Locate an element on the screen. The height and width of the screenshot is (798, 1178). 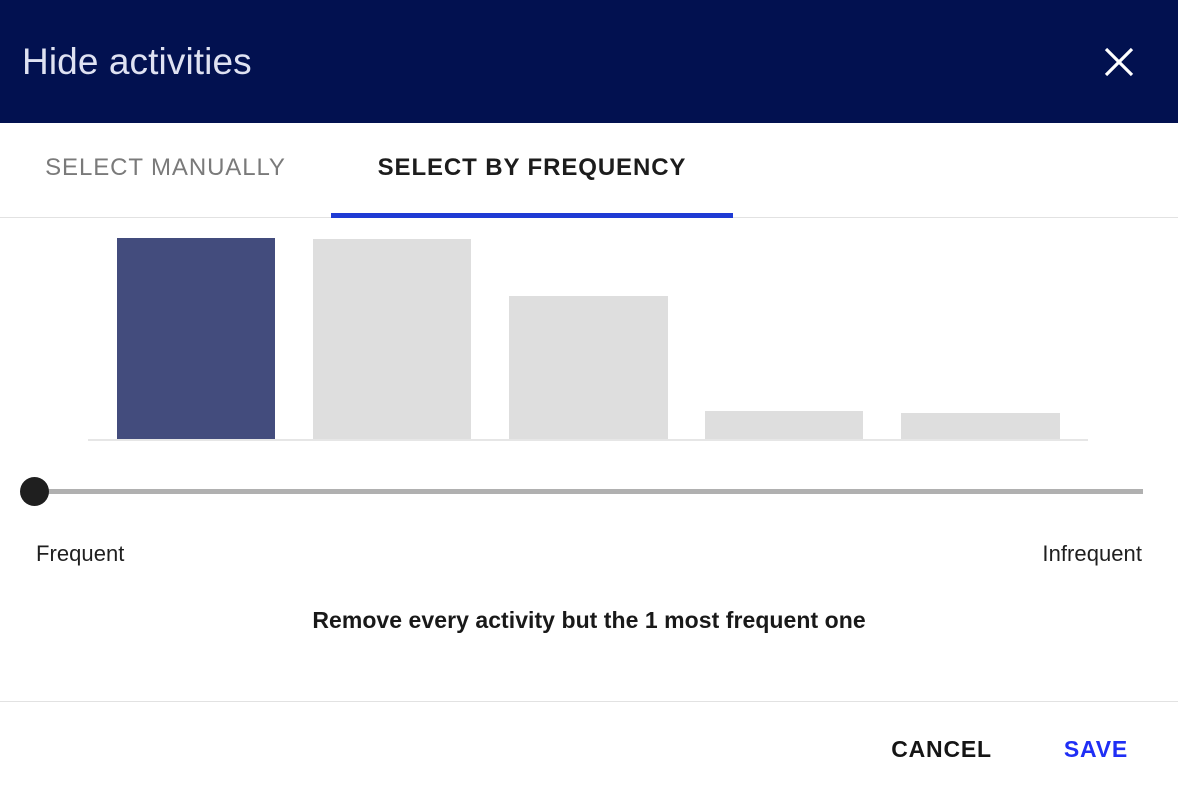
close-button is located at coordinates (1119, 62).